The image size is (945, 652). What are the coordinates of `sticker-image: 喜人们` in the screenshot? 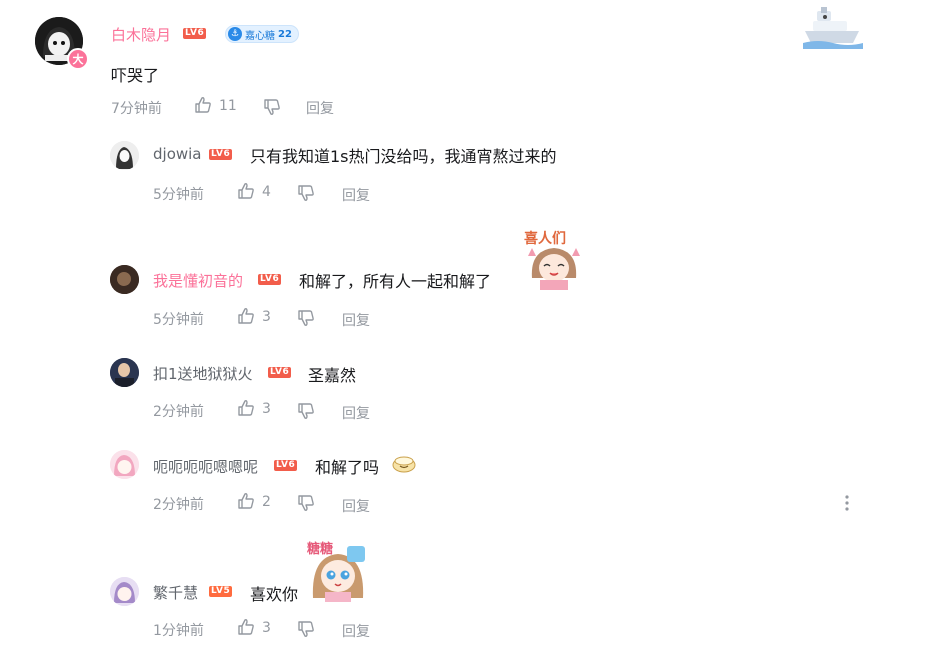 It's located at (554, 259).